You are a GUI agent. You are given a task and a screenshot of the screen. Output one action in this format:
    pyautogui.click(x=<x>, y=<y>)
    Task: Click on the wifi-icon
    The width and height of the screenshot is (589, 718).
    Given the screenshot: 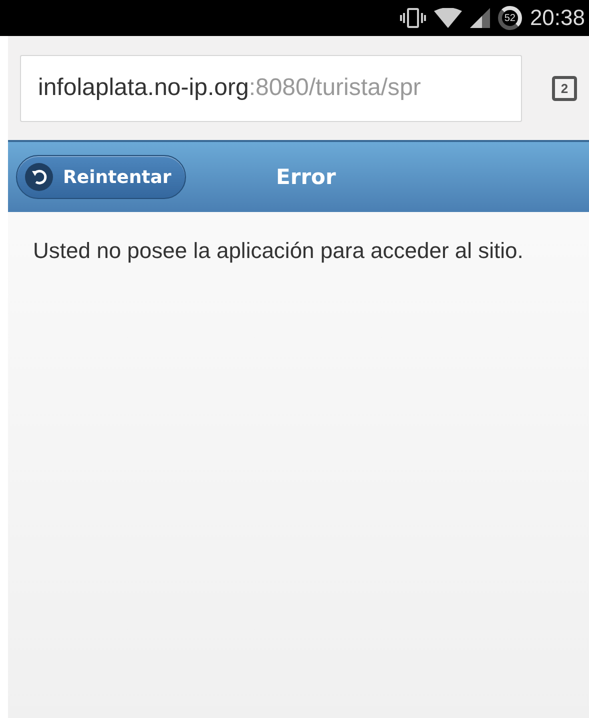 What is the action you would take?
    pyautogui.click(x=448, y=18)
    